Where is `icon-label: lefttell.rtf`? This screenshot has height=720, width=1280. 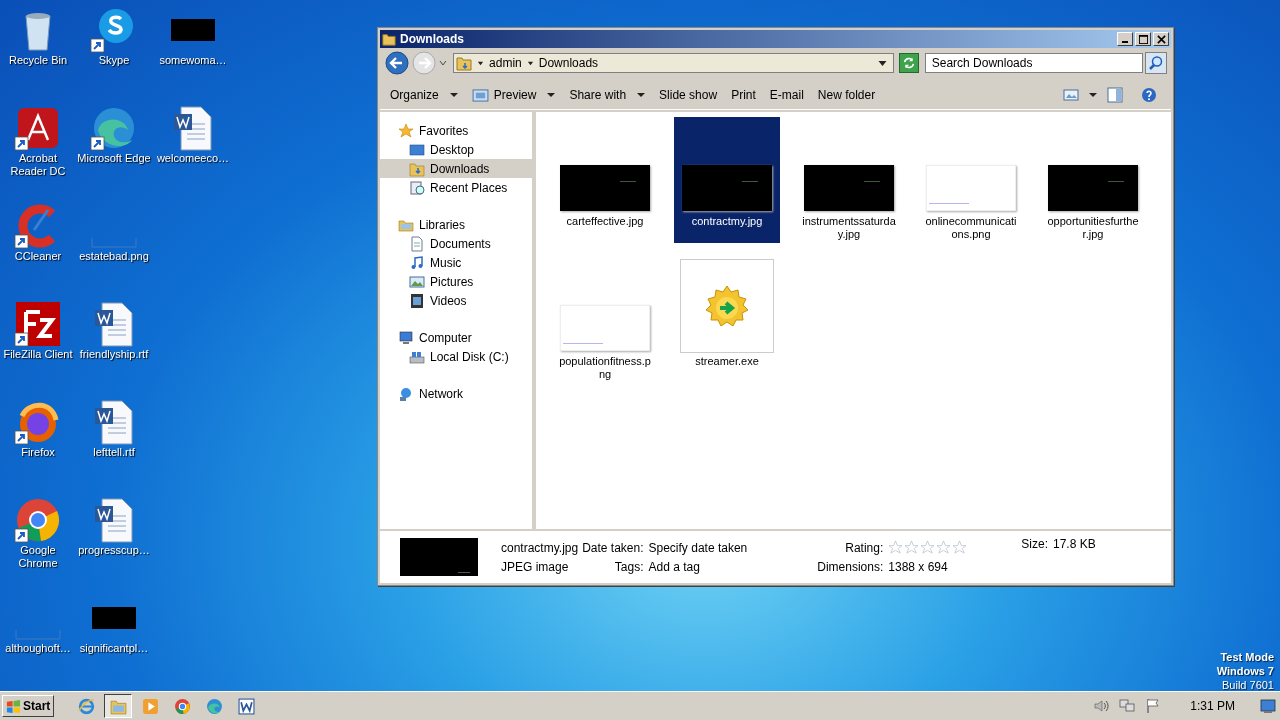
icon-label: lefttell.rtf is located at coordinates (114, 452).